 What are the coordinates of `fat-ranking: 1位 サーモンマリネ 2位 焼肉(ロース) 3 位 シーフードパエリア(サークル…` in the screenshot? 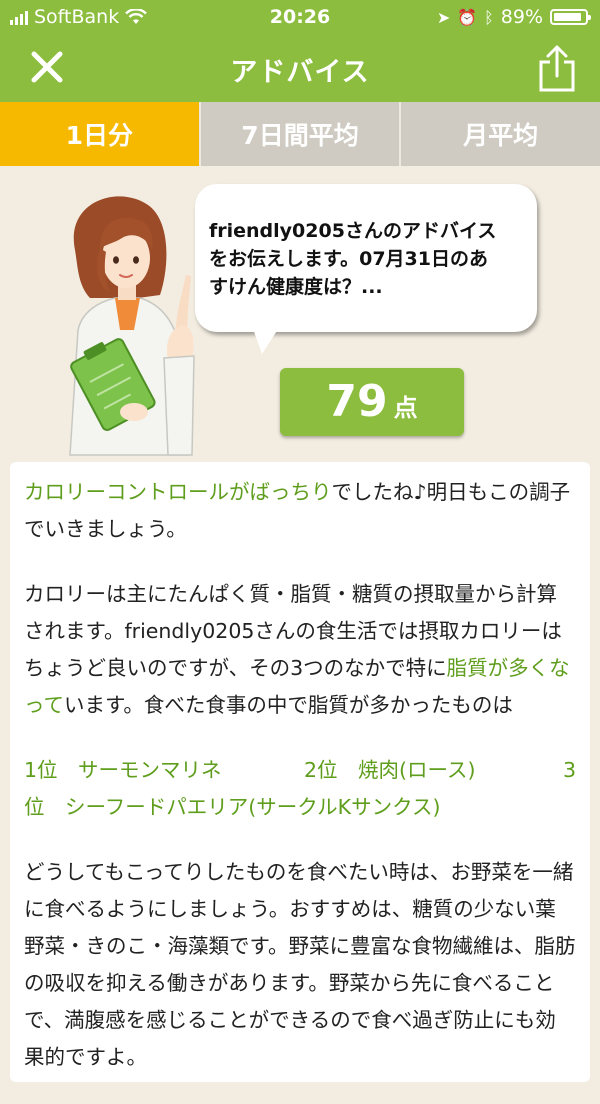 It's located at (300, 789).